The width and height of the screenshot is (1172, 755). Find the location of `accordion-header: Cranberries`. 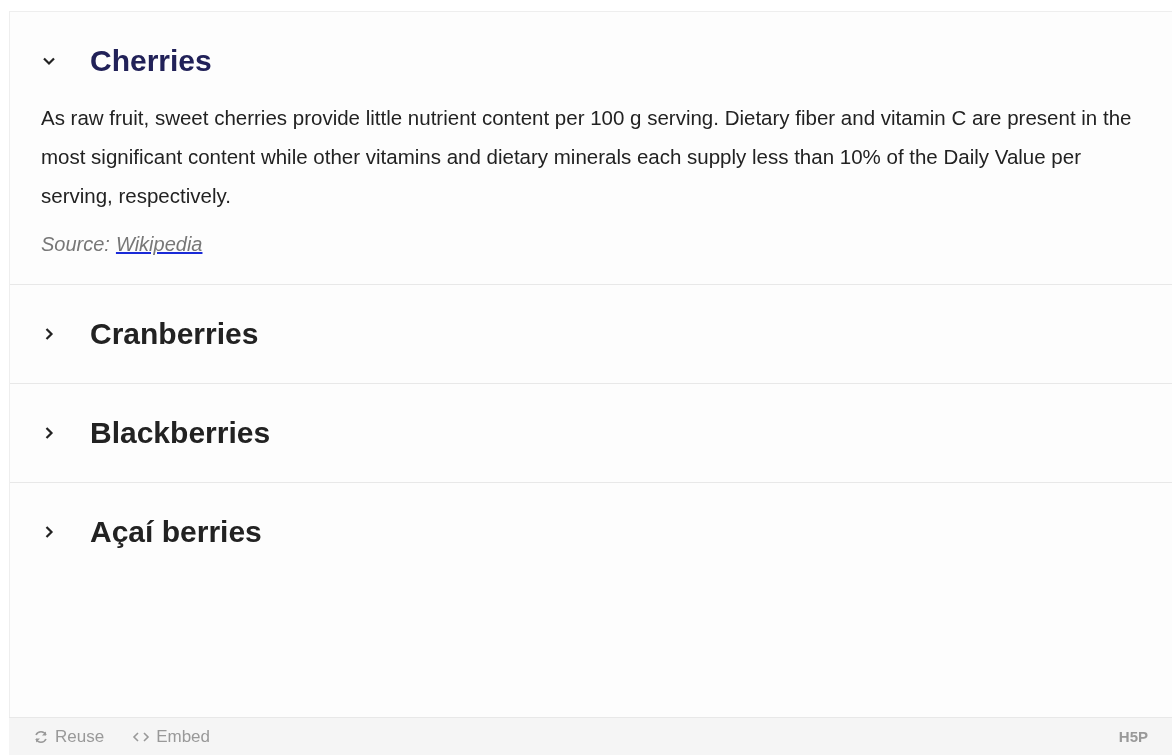

accordion-header: Cranberries is located at coordinates (591, 334).